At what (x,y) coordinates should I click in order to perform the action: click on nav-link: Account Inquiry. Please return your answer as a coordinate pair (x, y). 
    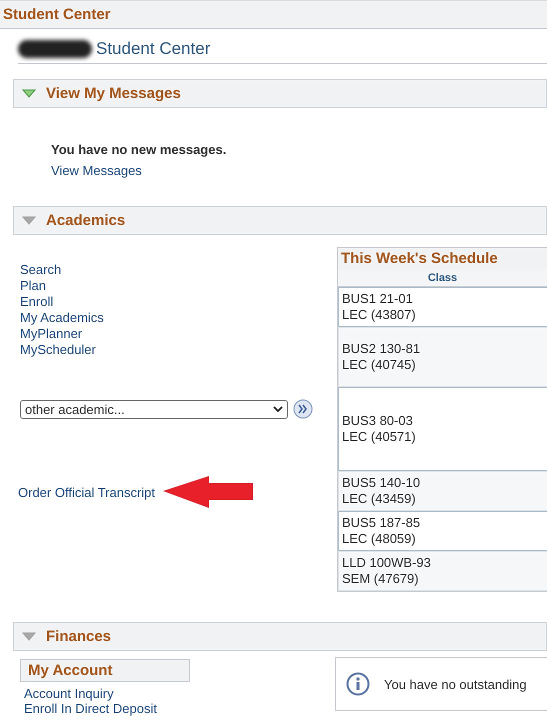
    Looking at the image, I should click on (179, 693).